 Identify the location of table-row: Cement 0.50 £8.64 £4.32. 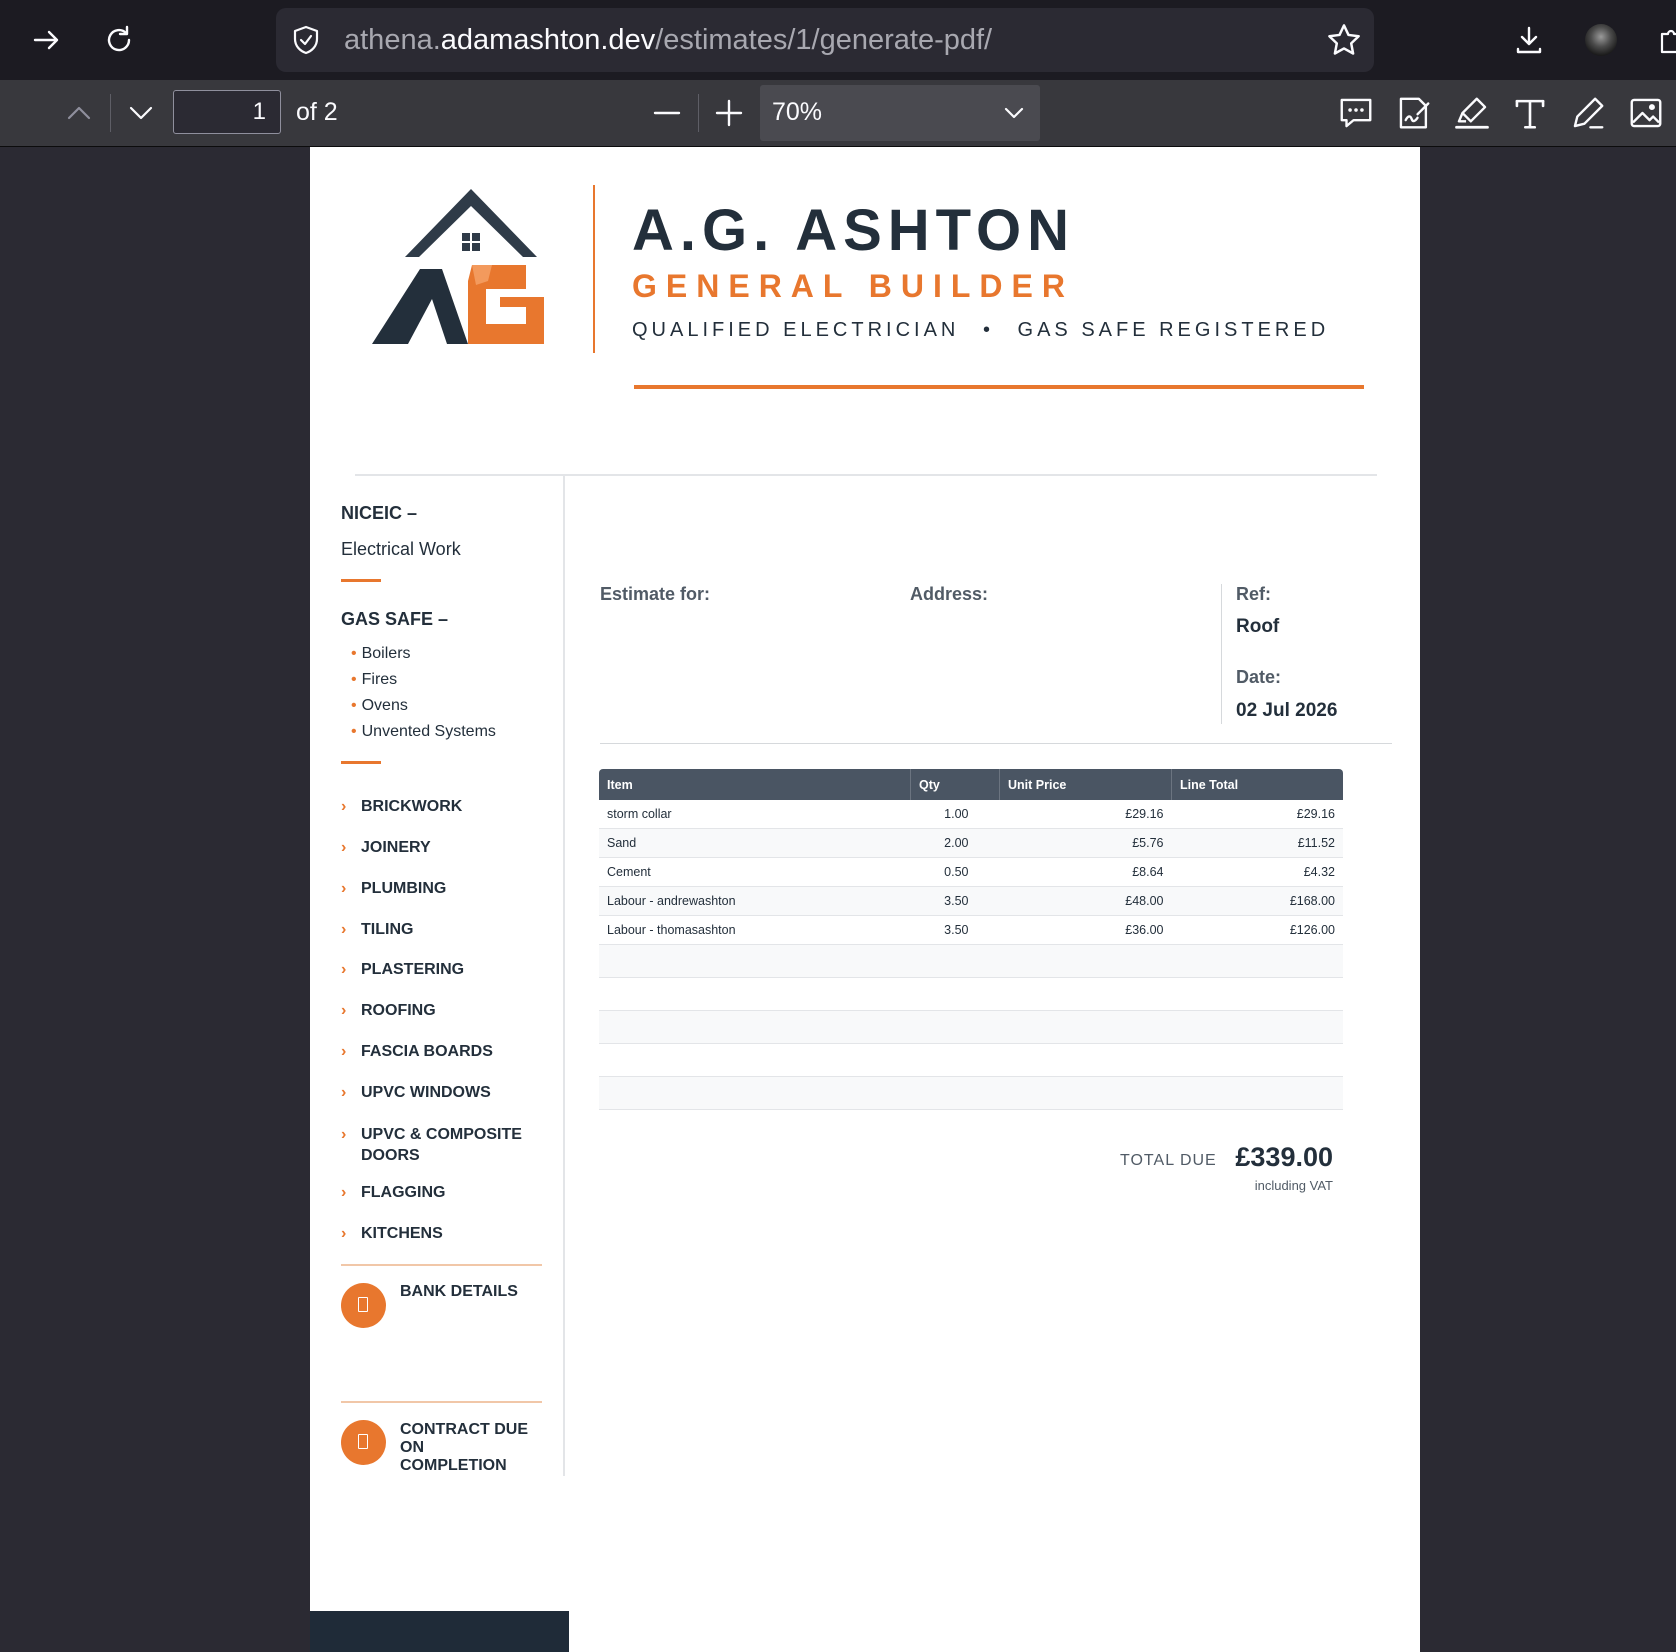
(971, 872).